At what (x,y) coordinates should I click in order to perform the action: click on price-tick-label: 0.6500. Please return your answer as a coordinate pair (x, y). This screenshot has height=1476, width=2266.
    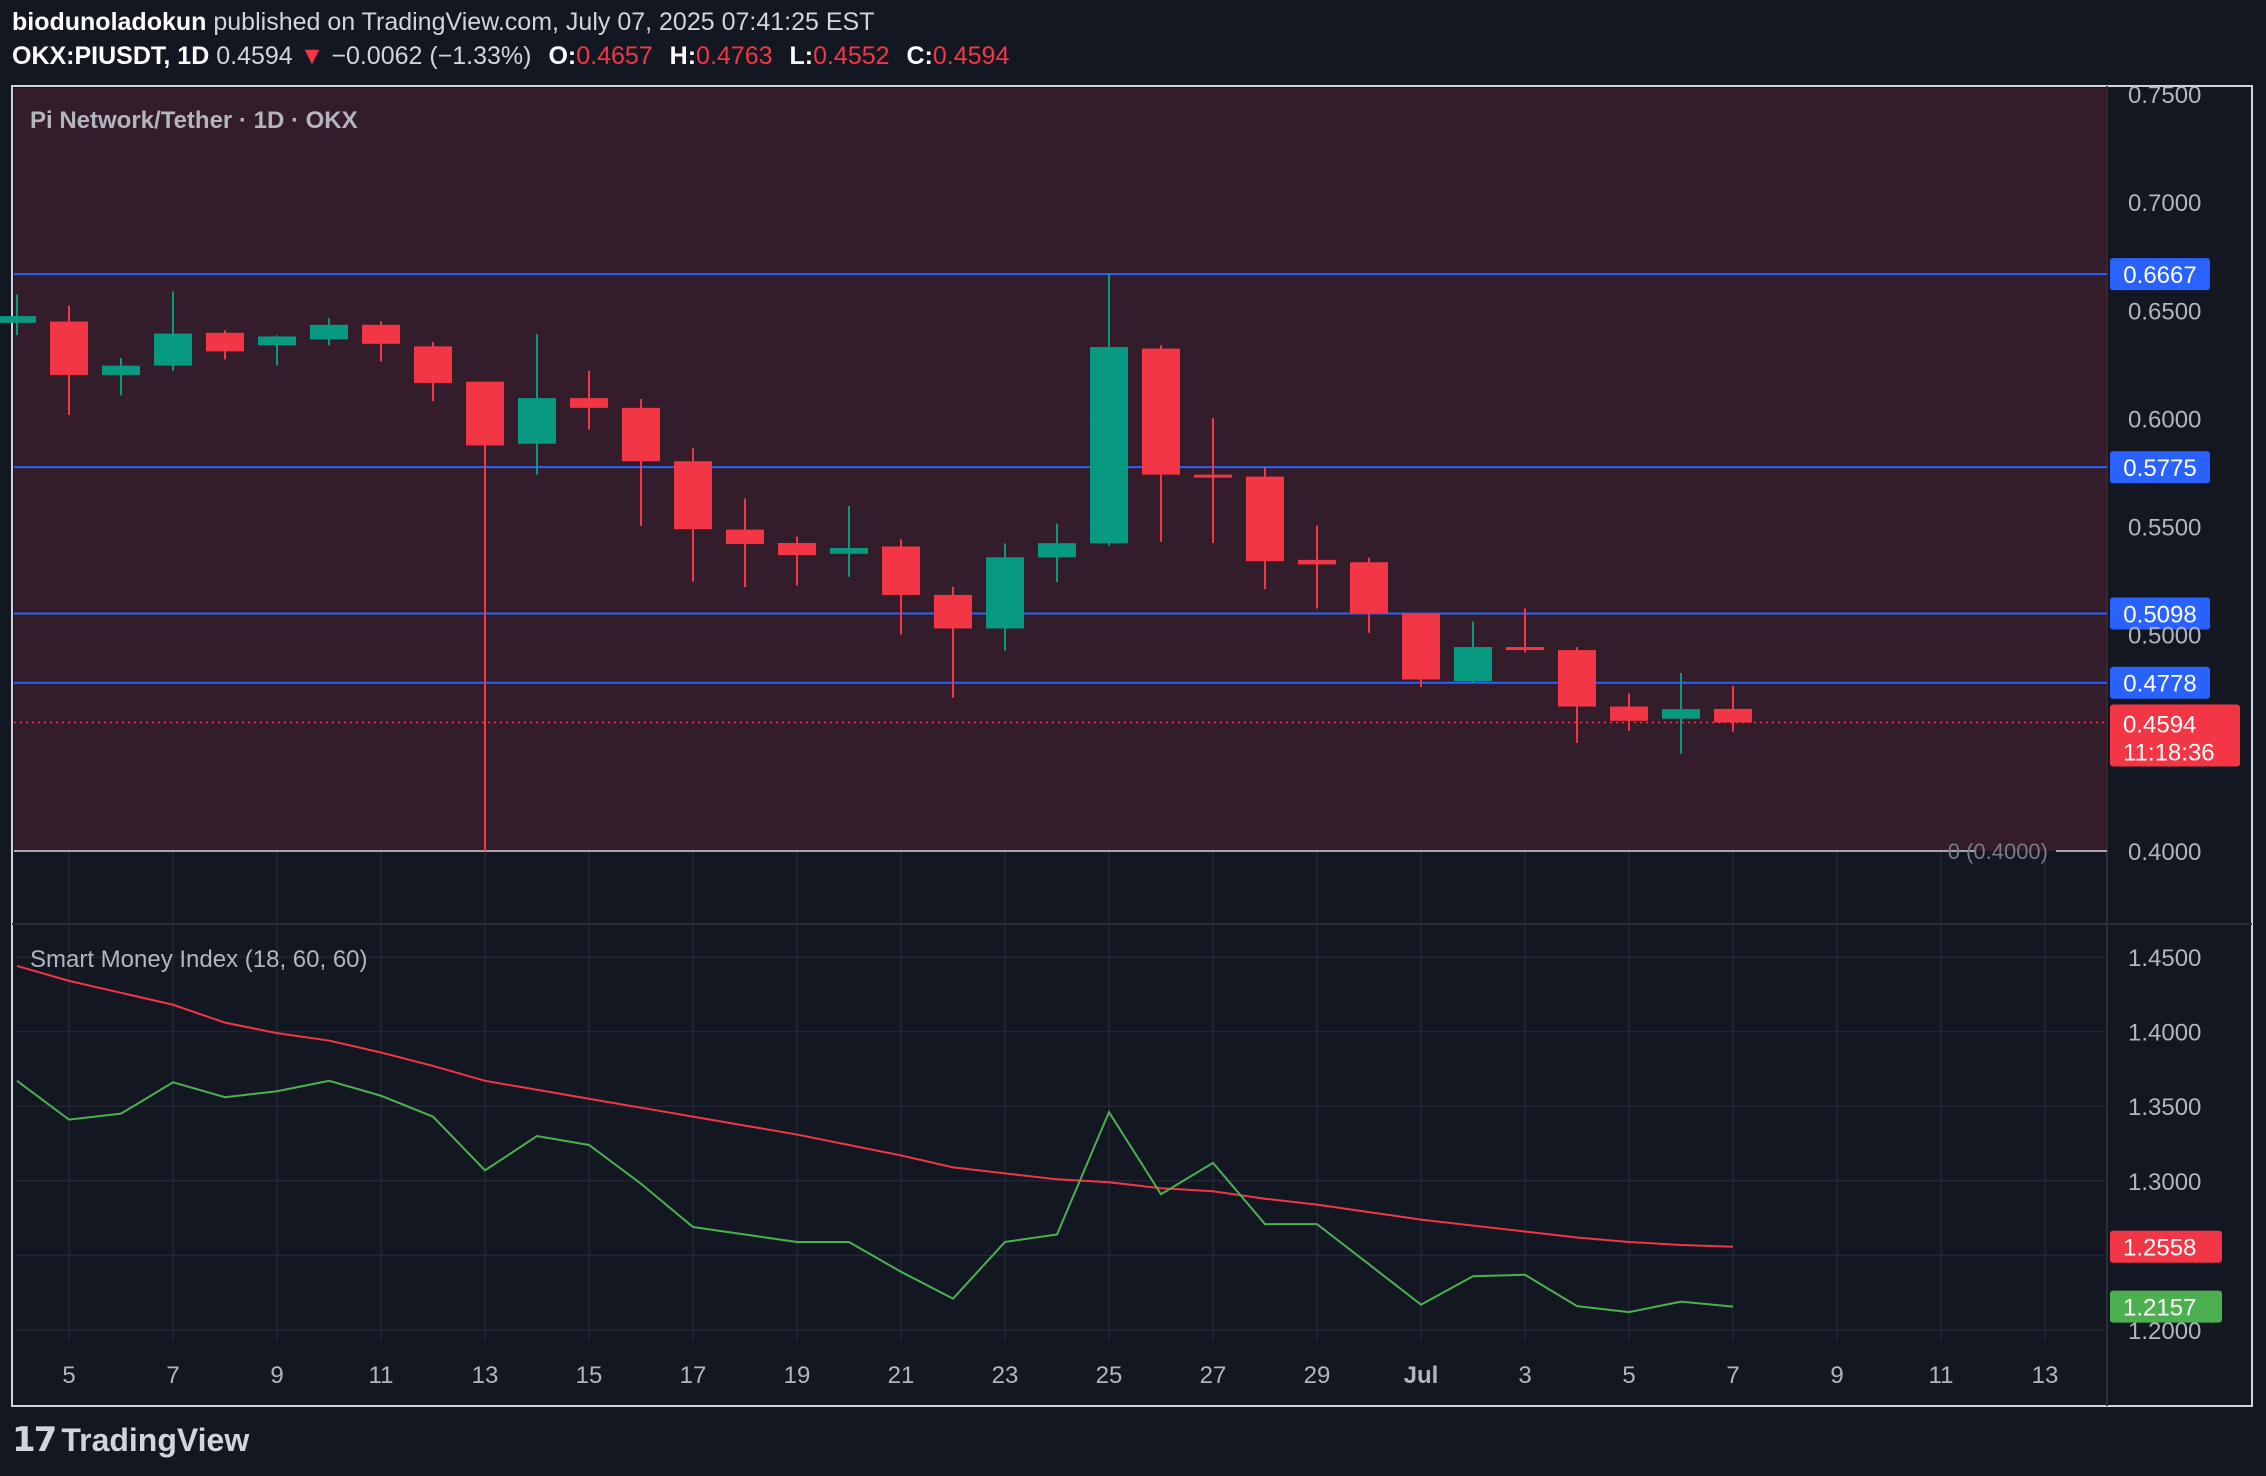
    Looking at the image, I should click on (2164, 311).